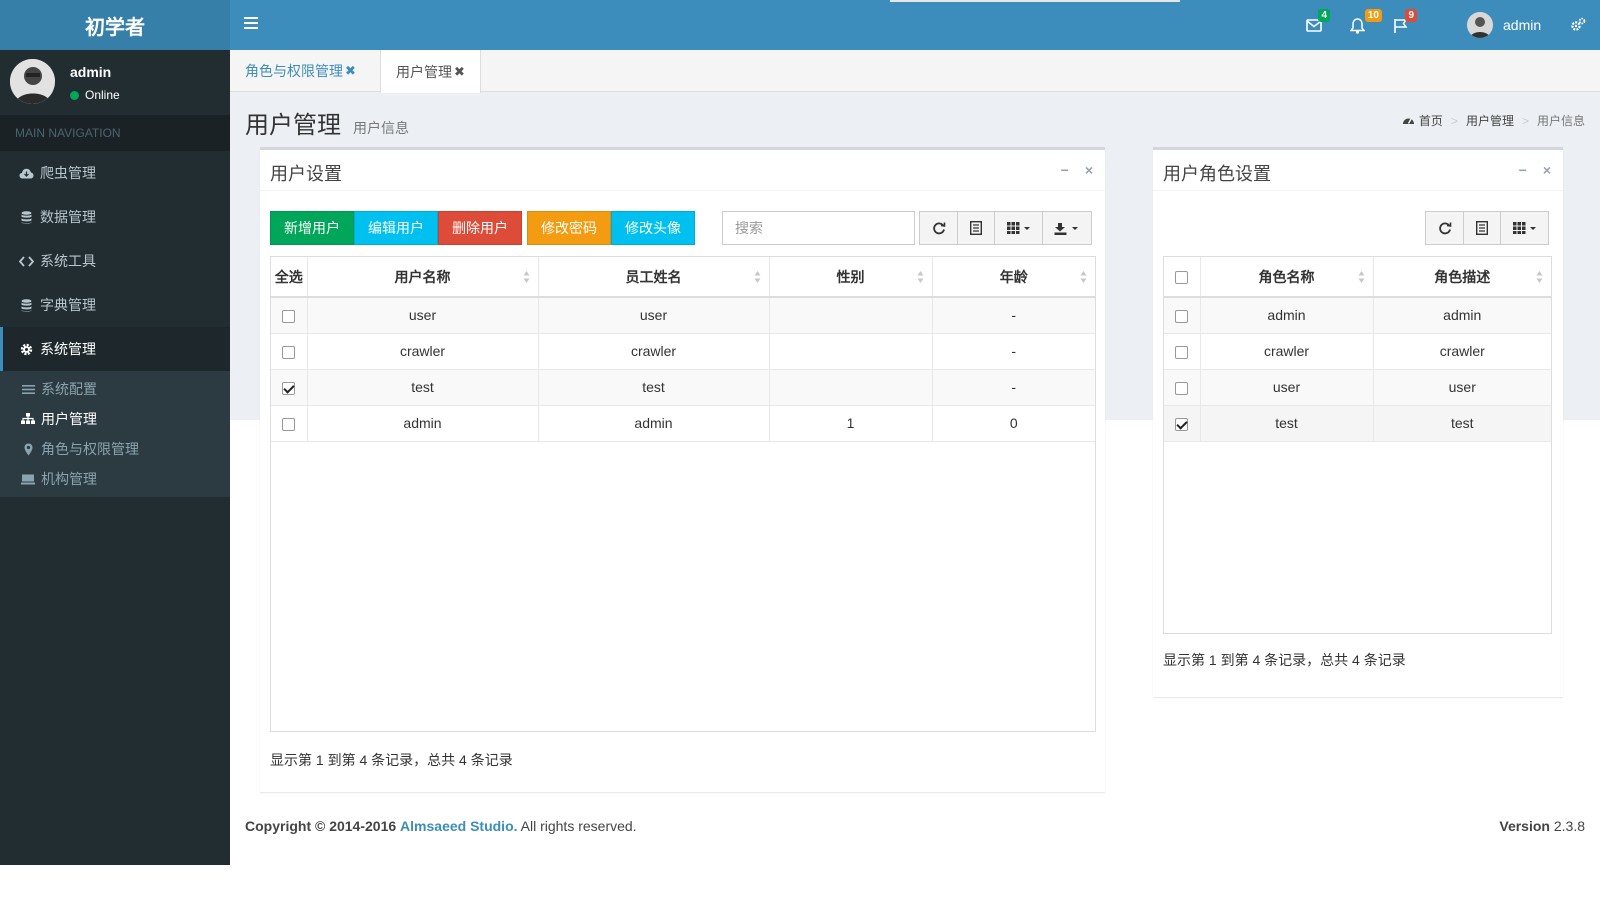 This screenshot has height=900, width=1600. Describe the element at coordinates (115, 25) in the screenshot. I see `app-logo: 初学者` at that location.